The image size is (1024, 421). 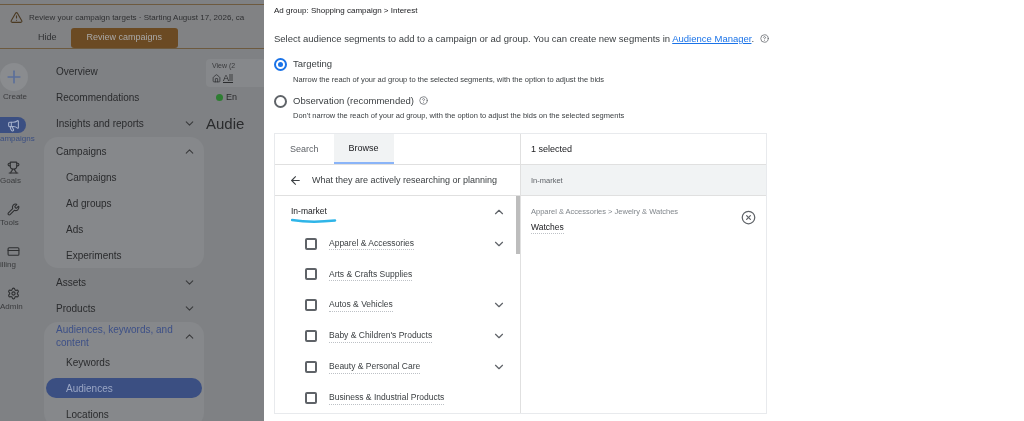 I want to click on rail-item: Admin, so click(x=20, y=299).